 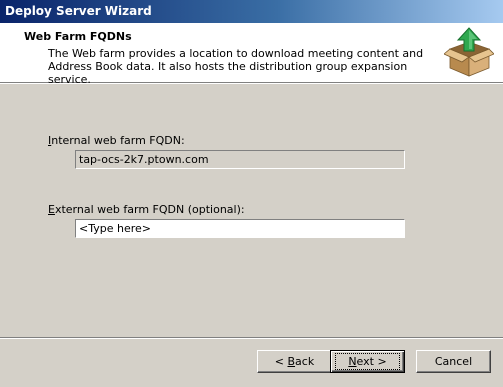 I want to click on internal-fqdn-label-text: nternal web farm FQDN:, so click(x=118, y=140).